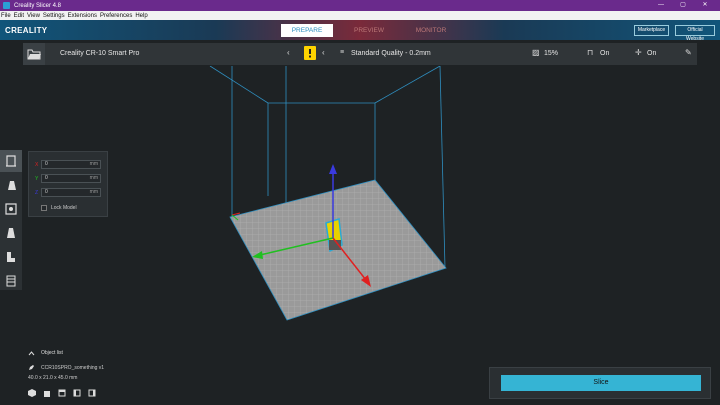 The height and width of the screenshot is (405, 720). I want to click on cube-3d-icon, so click(32, 393).